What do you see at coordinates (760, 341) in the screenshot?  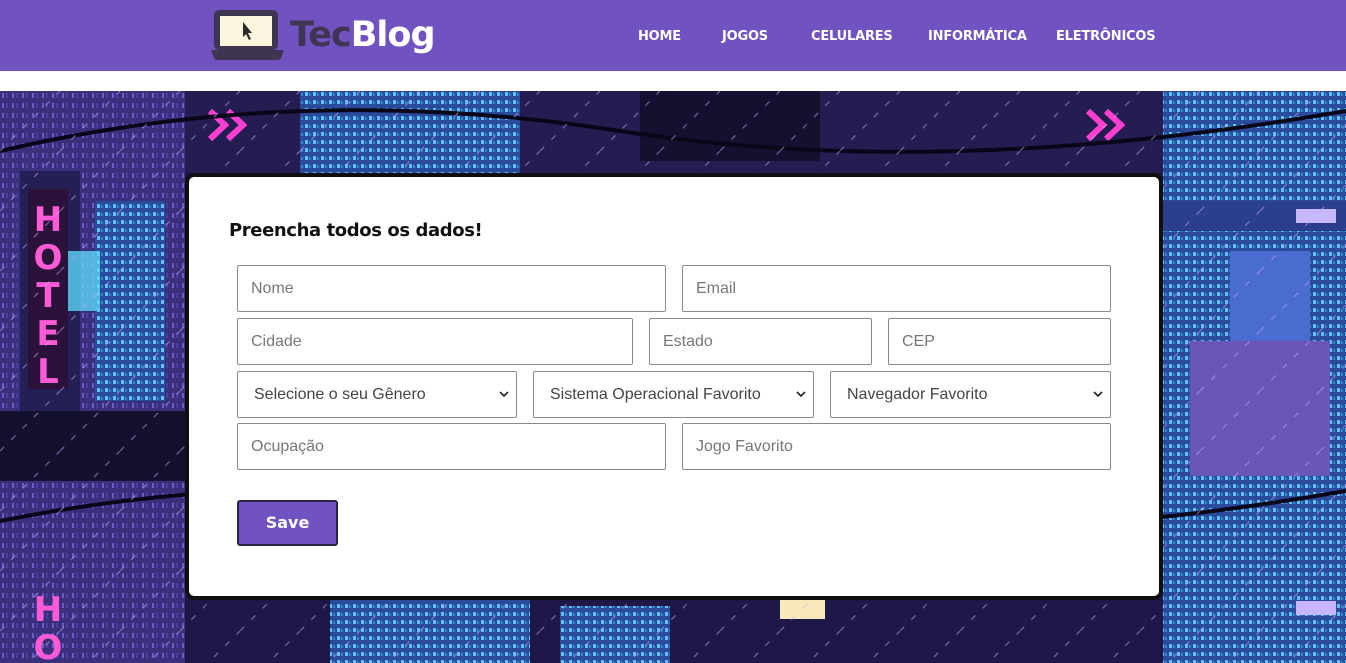 I see `estado-input: Estado` at bounding box center [760, 341].